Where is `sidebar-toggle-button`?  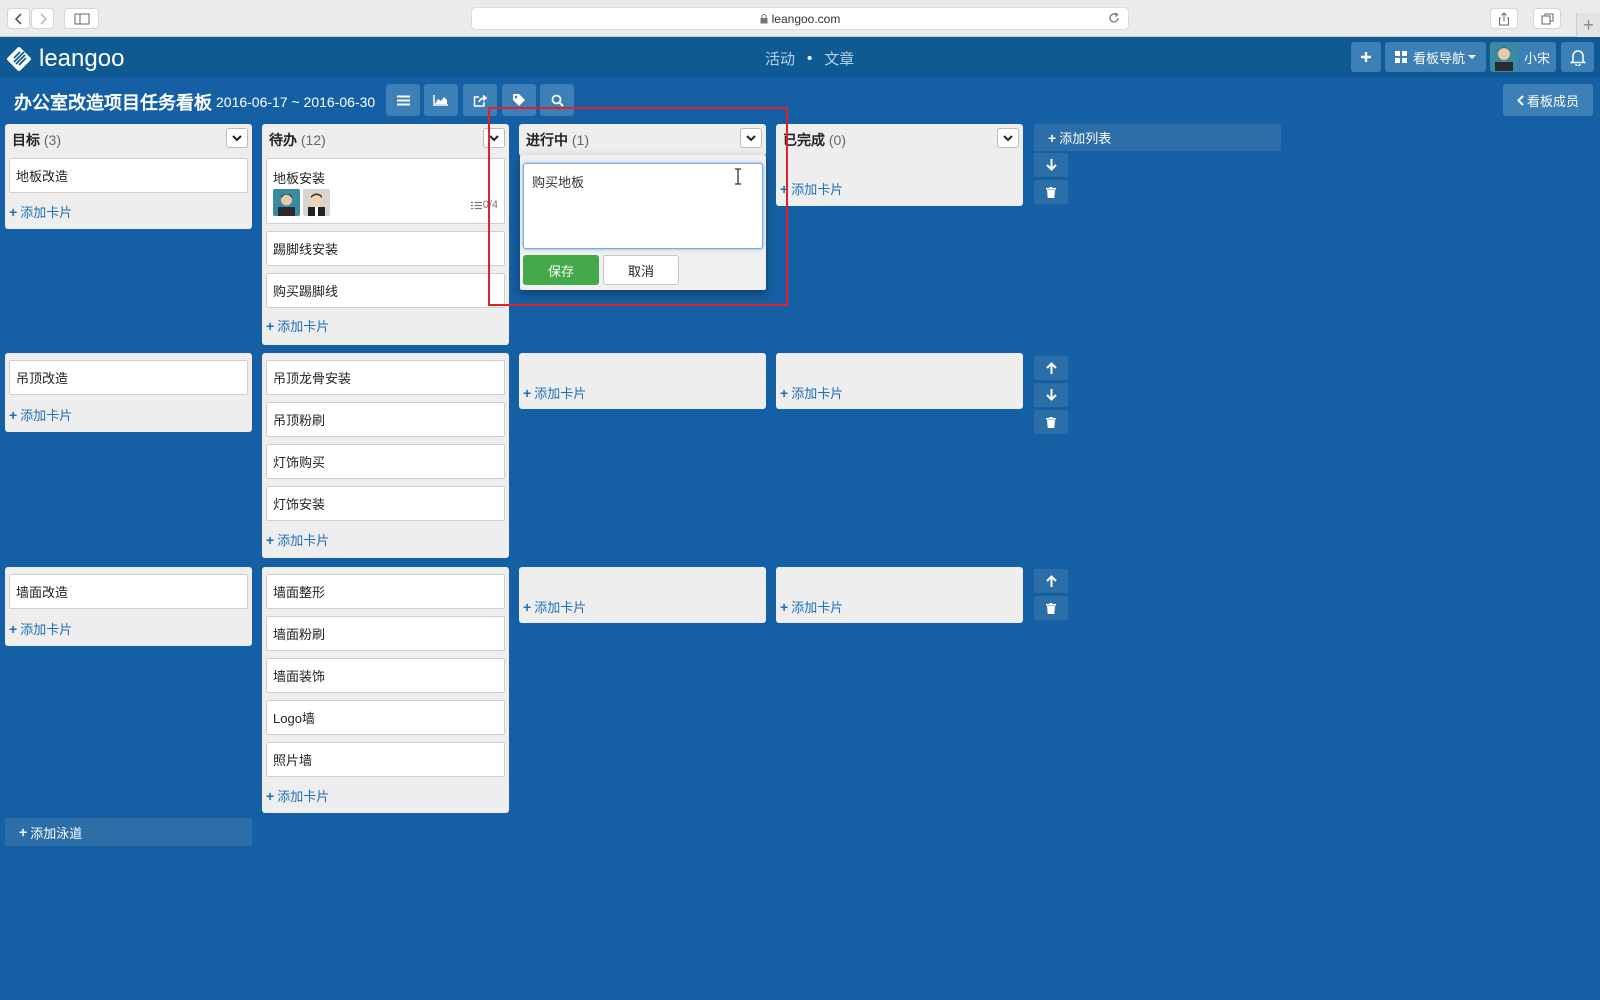 sidebar-toggle-button is located at coordinates (81, 18).